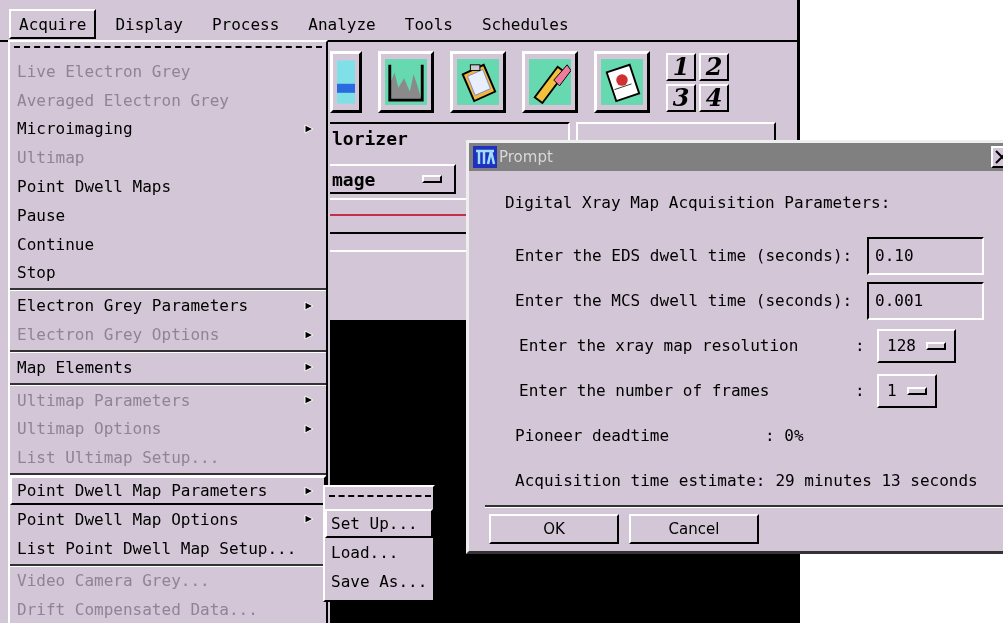 This screenshot has width=1003, height=623. I want to click on option-button: 128, so click(916, 345).